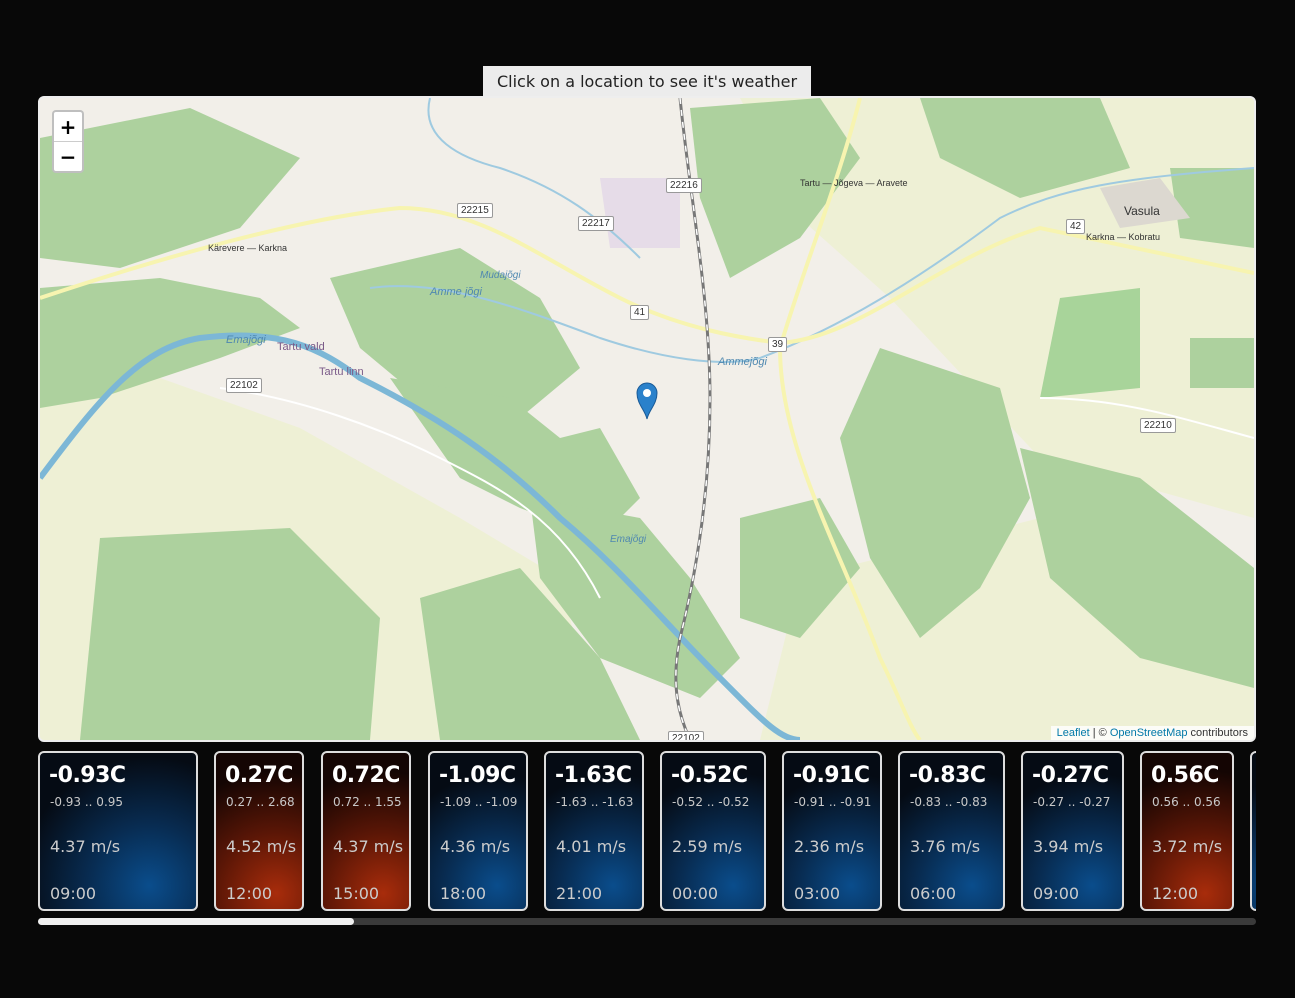 The width and height of the screenshot is (1295, 998). Describe the element at coordinates (640, 312) in the screenshot. I see `road-label: 41` at that location.